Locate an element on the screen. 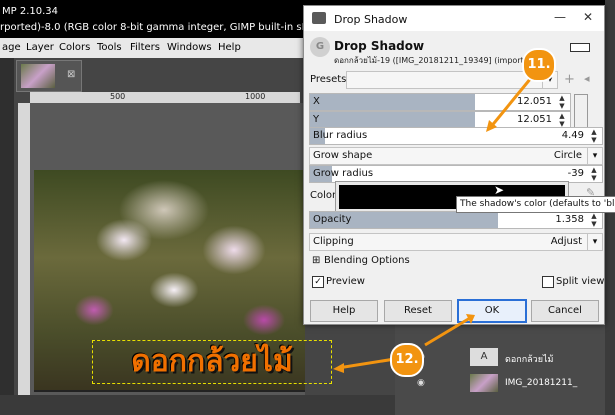  annotation-badge-12: 12. is located at coordinates (407, 360).